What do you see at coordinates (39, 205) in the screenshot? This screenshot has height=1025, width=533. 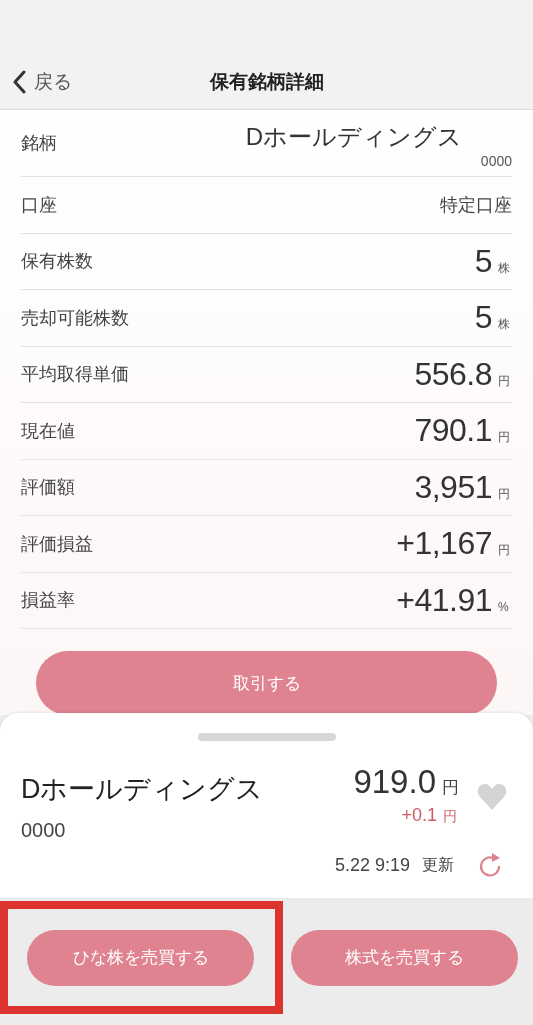 I see `row-label: 口座` at bounding box center [39, 205].